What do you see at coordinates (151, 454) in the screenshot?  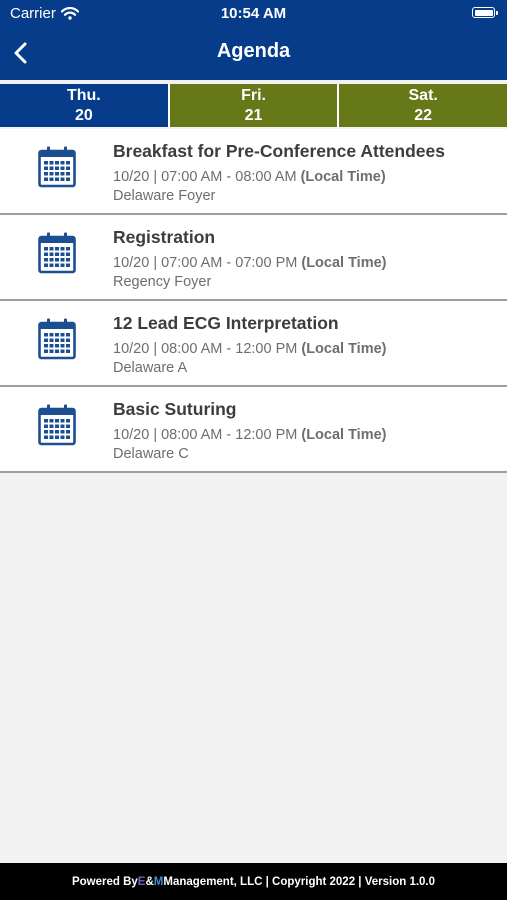 I see `agenda-item-location: Delaware C` at bounding box center [151, 454].